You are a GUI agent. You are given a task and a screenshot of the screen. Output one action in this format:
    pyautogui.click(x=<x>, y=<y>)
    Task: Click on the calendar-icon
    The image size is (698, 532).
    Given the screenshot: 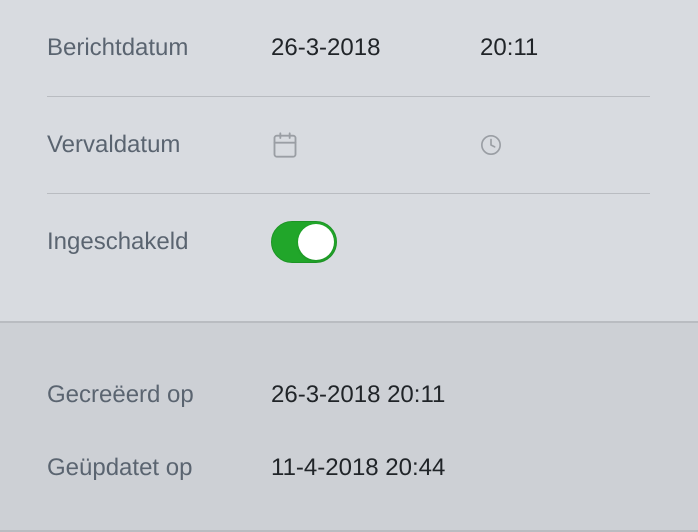 What is the action you would take?
    pyautogui.click(x=285, y=145)
    